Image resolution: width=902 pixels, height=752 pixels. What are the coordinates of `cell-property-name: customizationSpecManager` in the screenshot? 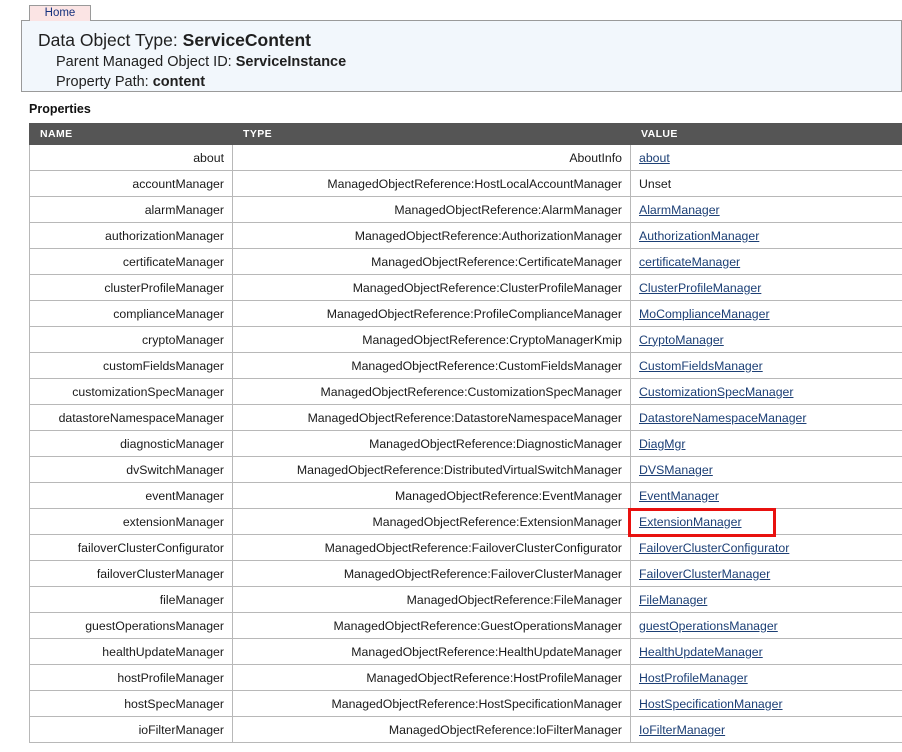 It's located at (131, 391).